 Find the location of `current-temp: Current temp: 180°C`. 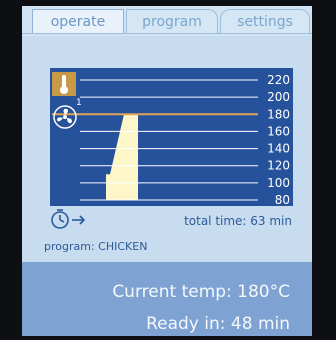

current-temp: Current temp: 180°C is located at coordinates (201, 292).